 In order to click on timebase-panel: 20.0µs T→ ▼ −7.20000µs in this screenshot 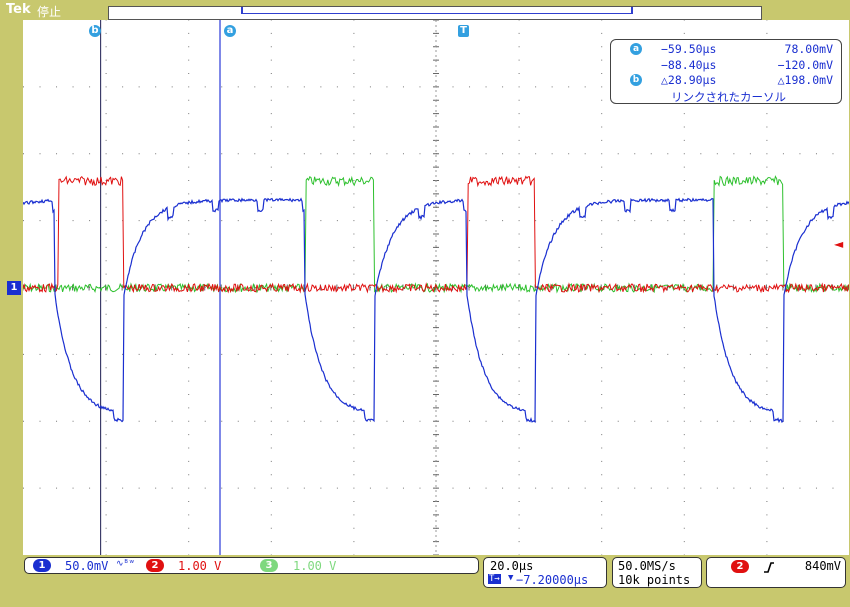, I will do `click(545, 572)`.